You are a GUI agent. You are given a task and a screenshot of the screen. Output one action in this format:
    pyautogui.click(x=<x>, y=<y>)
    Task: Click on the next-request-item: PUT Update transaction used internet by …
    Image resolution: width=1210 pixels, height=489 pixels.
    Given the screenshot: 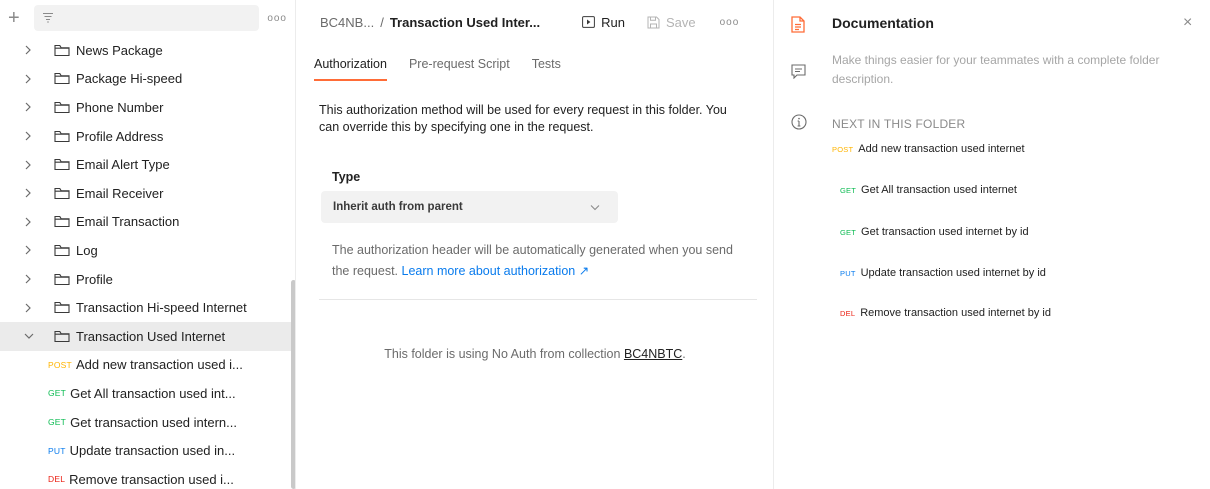 What is the action you would take?
    pyautogui.click(x=943, y=273)
    